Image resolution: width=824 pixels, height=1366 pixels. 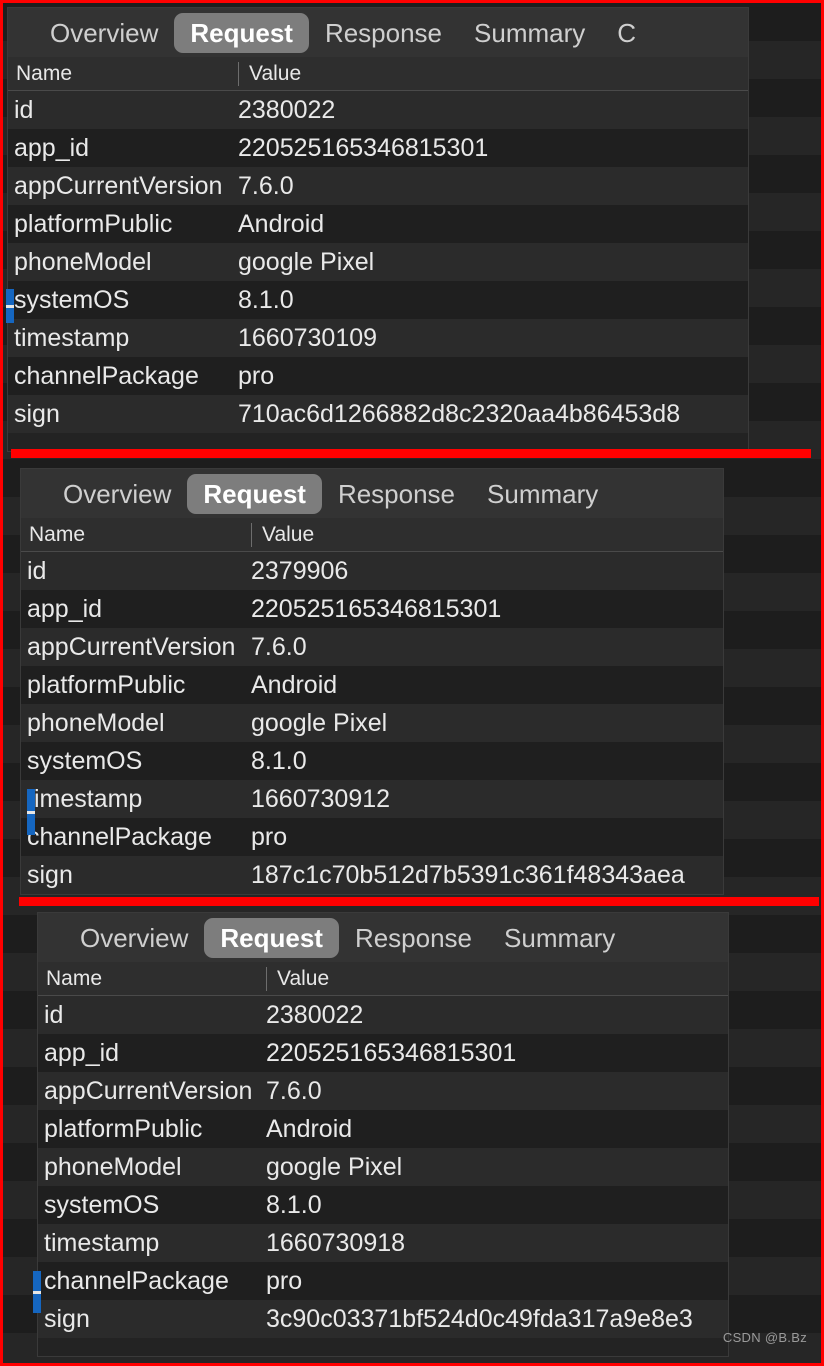 I want to click on column-header-name: Name, so click(x=74, y=978).